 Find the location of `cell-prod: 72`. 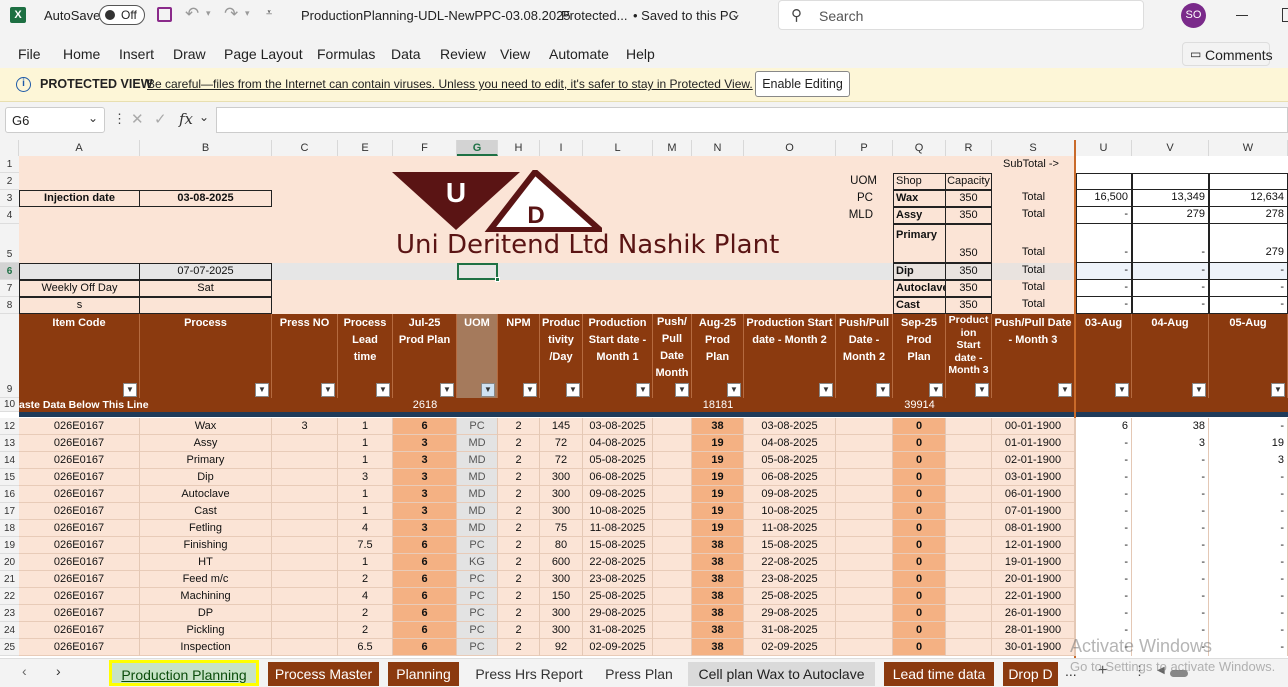

cell-prod: 72 is located at coordinates (561, 443).